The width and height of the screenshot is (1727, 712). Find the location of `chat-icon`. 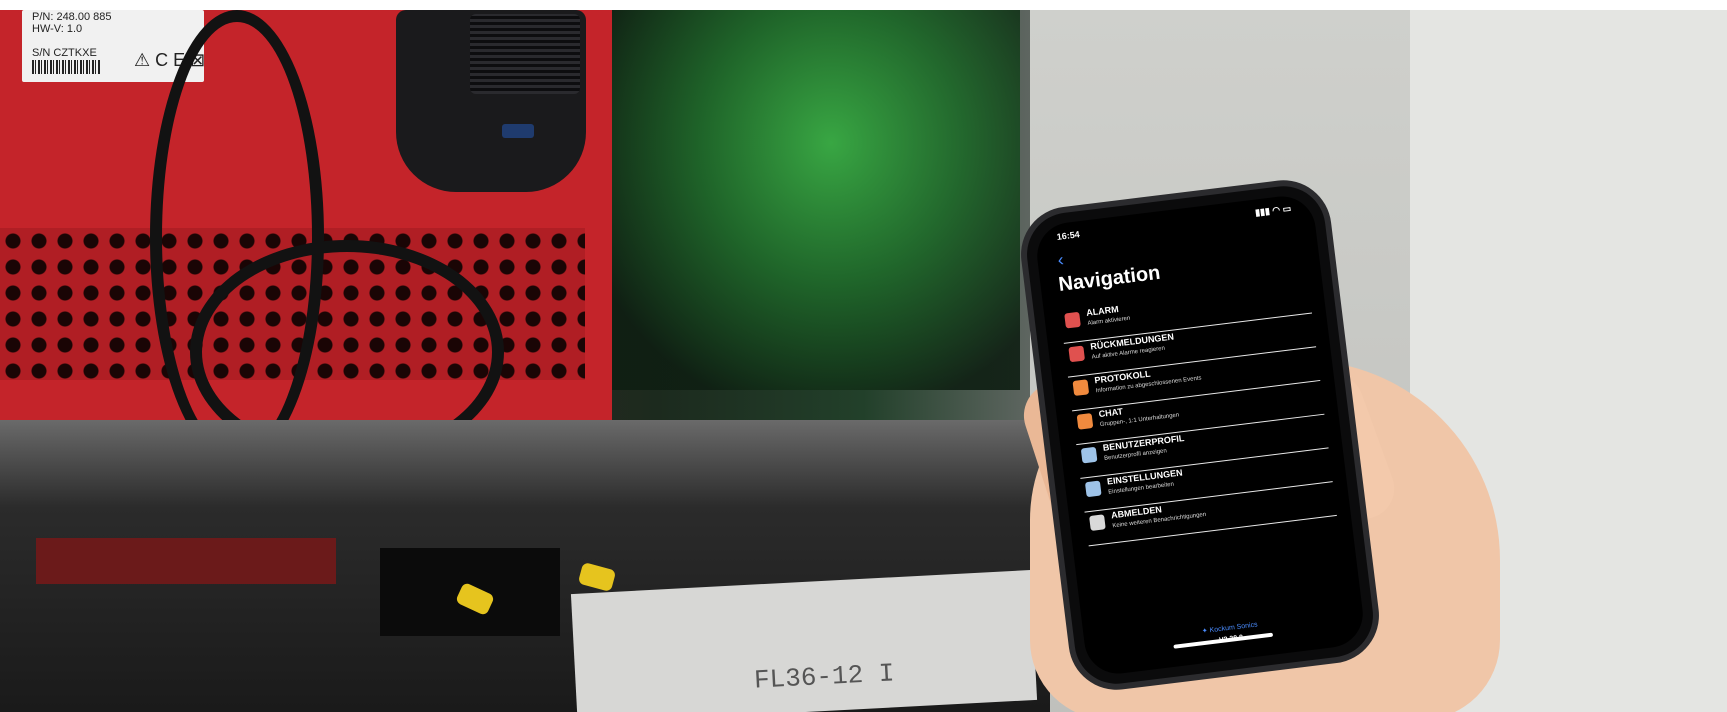

chat-icon is located at coordinates (1085, 421).